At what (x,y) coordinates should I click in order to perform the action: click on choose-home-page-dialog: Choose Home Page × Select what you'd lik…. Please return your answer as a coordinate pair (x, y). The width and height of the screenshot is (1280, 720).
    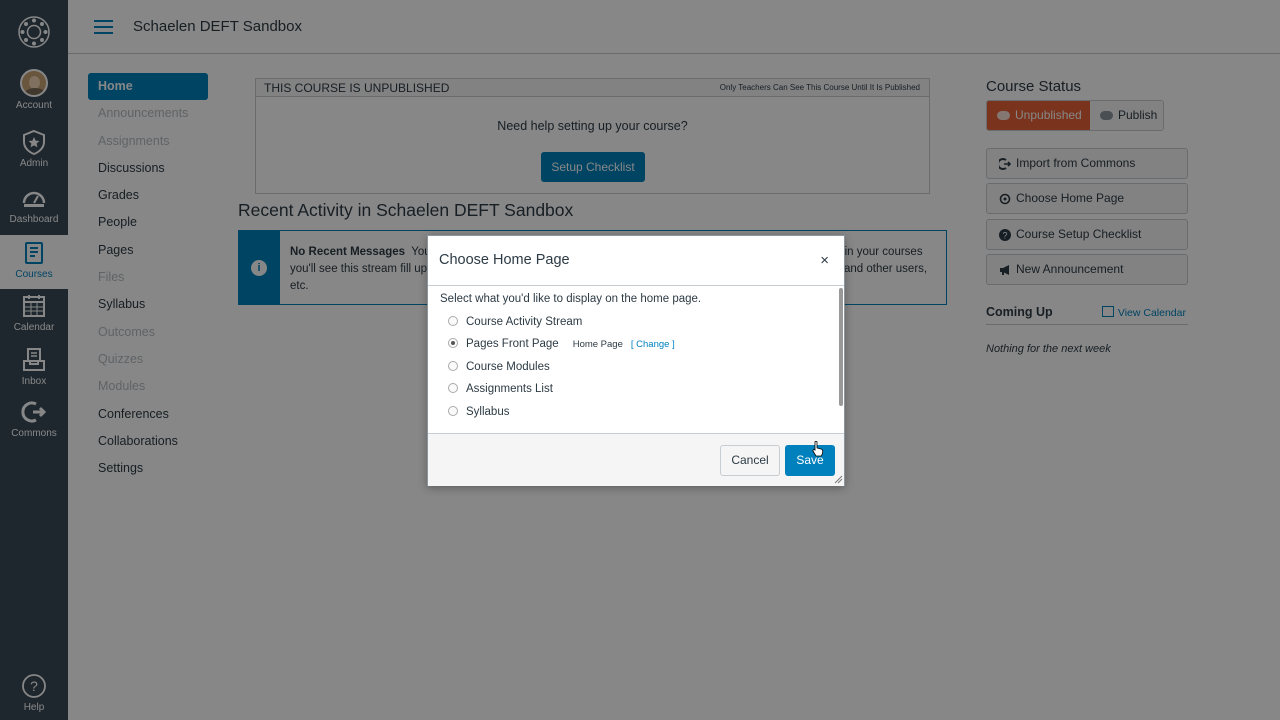
    Looking at the image, I should click on (636, 360).